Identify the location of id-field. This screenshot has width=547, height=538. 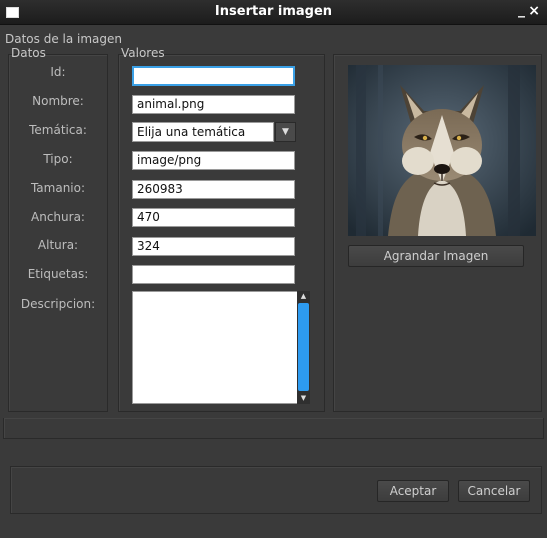
(213, 76).